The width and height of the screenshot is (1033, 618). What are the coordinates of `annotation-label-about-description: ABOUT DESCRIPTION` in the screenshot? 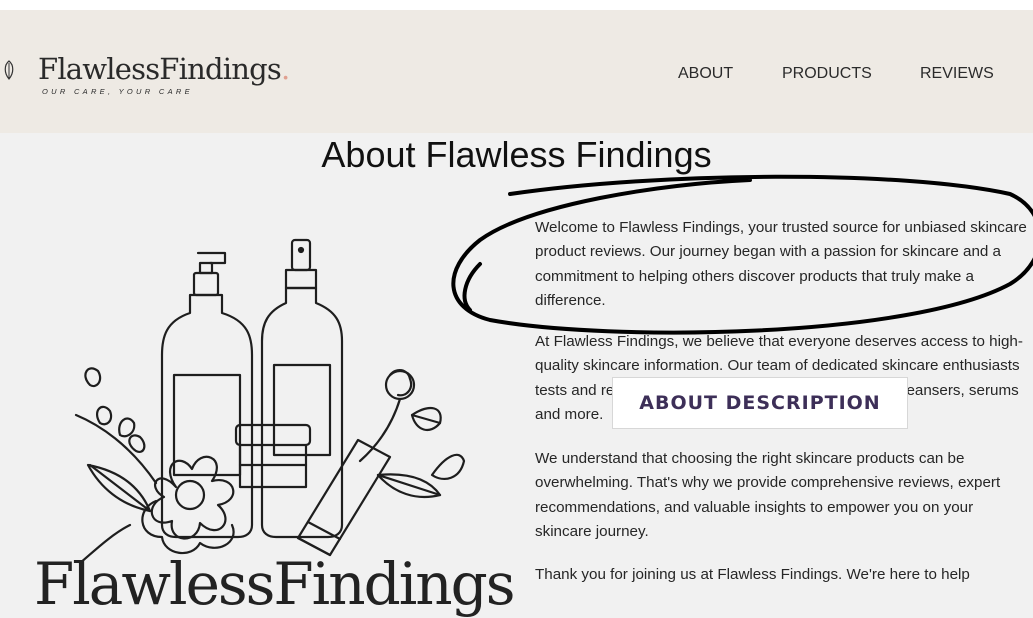 It's located at (760, 403).